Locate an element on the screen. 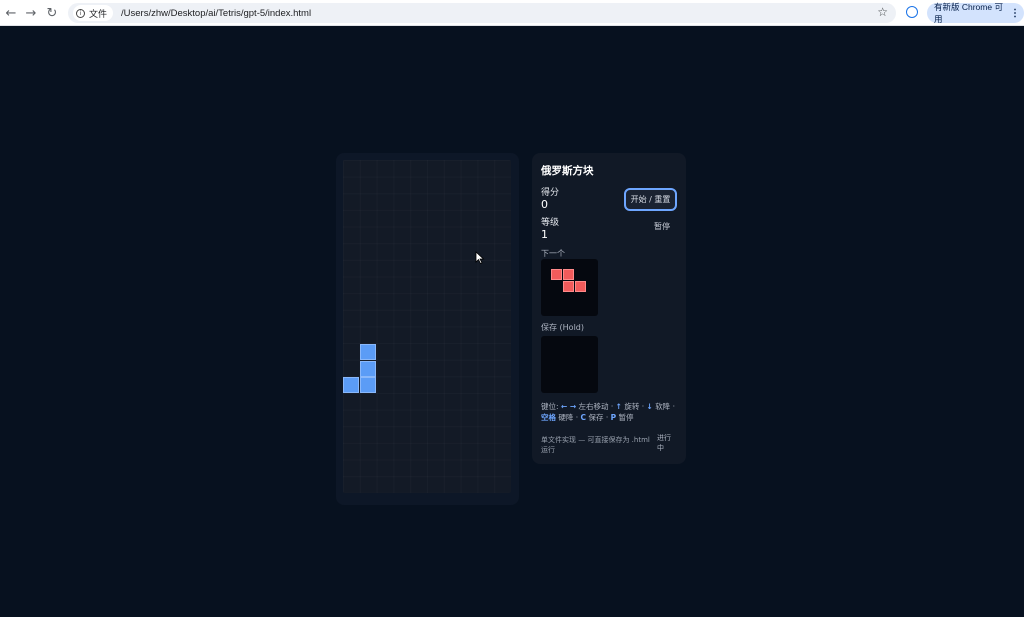 Image resolution: width=1024 pixels, height=617 pixels. game-board is located at coordinates (427, 326).